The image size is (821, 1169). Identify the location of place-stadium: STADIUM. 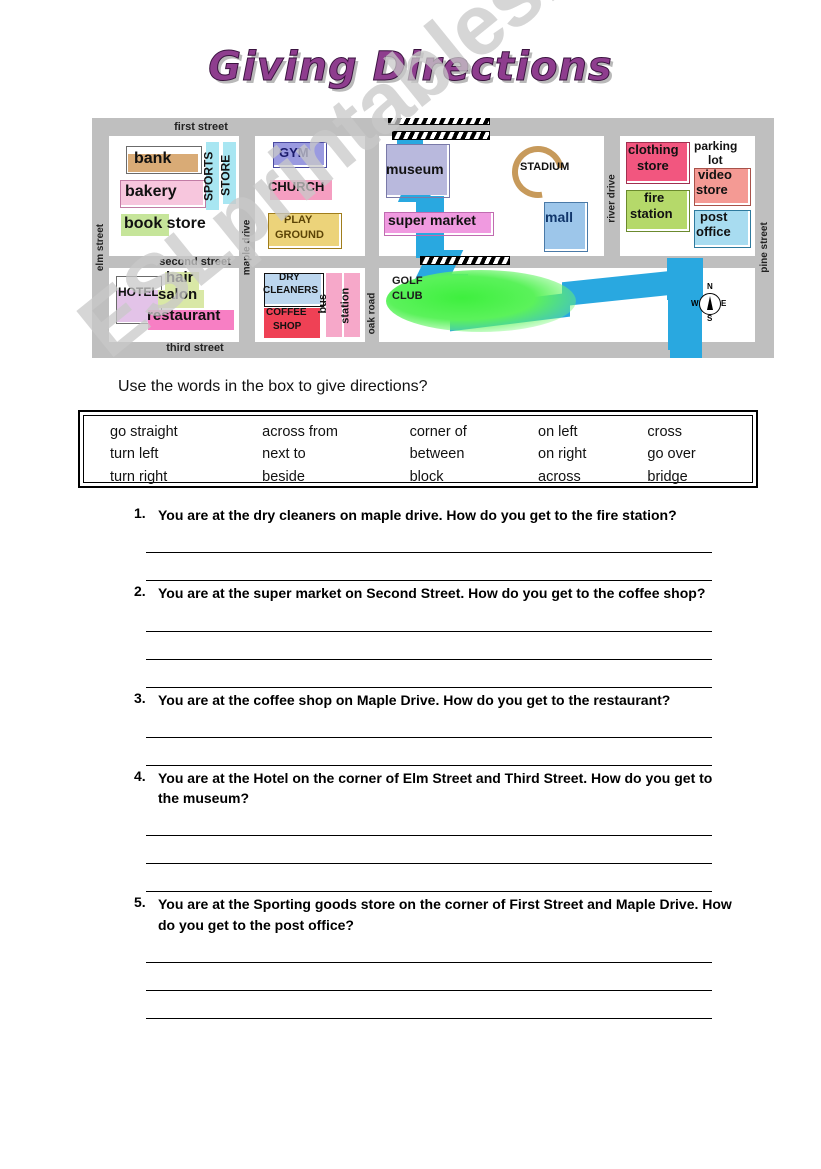
(545, 167).